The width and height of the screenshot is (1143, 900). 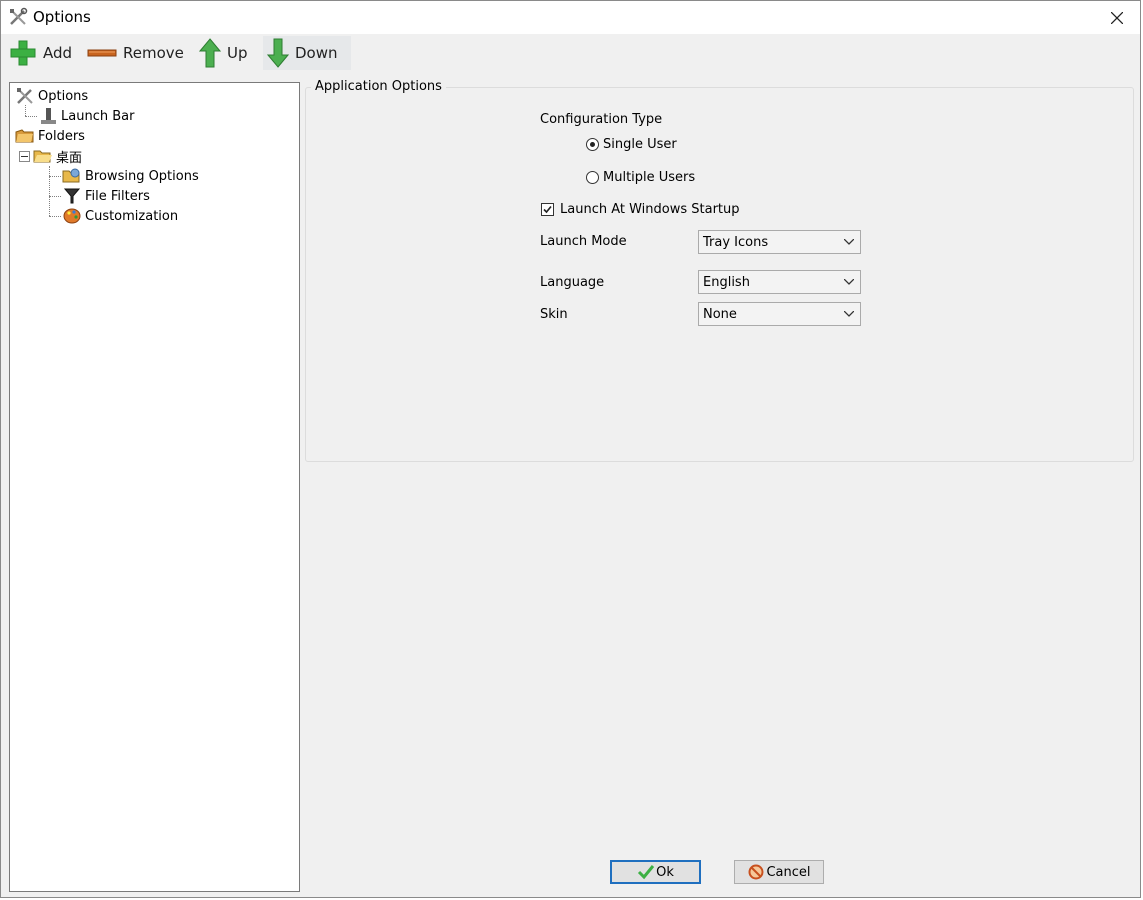 I want to click on launch-mode-value: Tray Icons, so click(x=736, y=242).